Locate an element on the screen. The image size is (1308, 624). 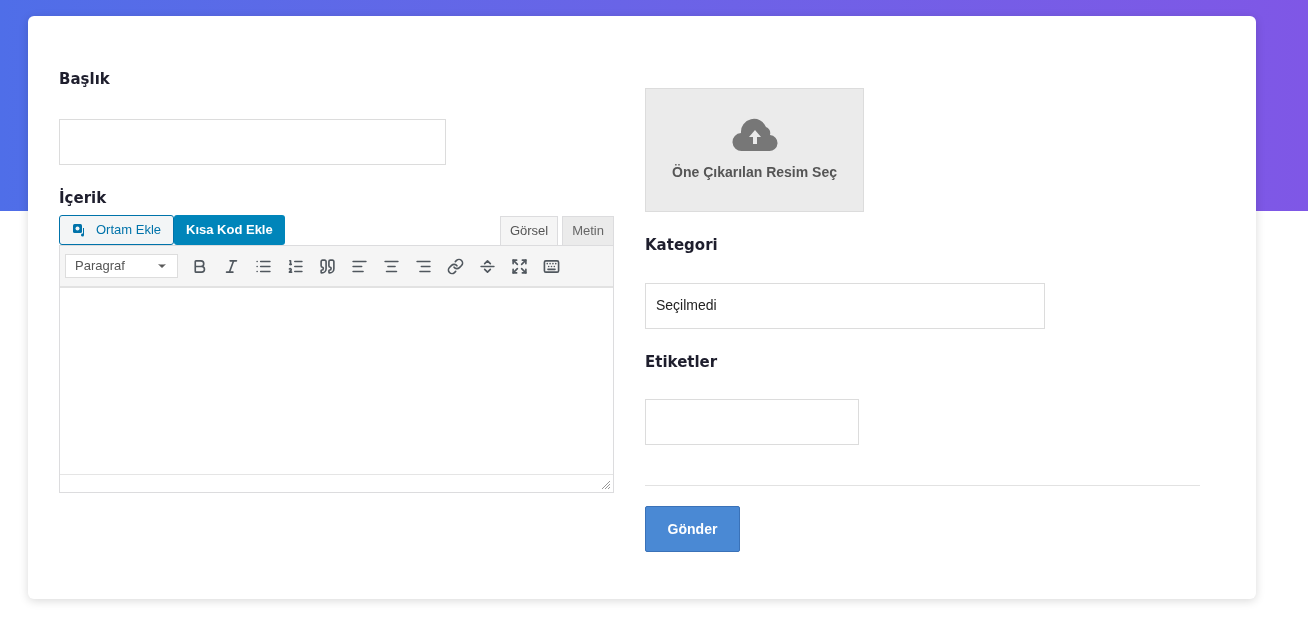
featured-image-button: Öne Çıkarılan Resim Seç is located at coordinates (754, 150).